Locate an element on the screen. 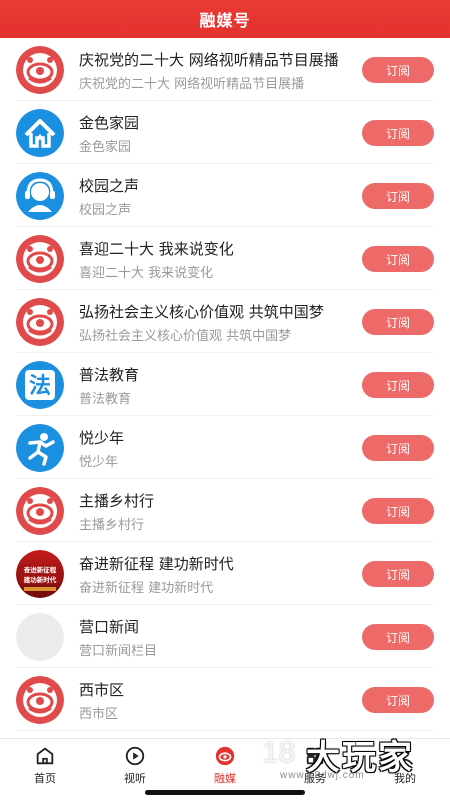  tab-label: 视听 is located at coordinates (135, 778).